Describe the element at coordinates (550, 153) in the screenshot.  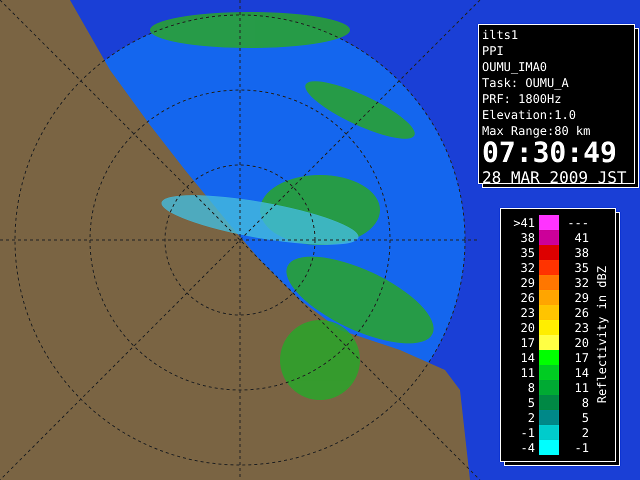
I see `time-label: 07:30:49` at that location.